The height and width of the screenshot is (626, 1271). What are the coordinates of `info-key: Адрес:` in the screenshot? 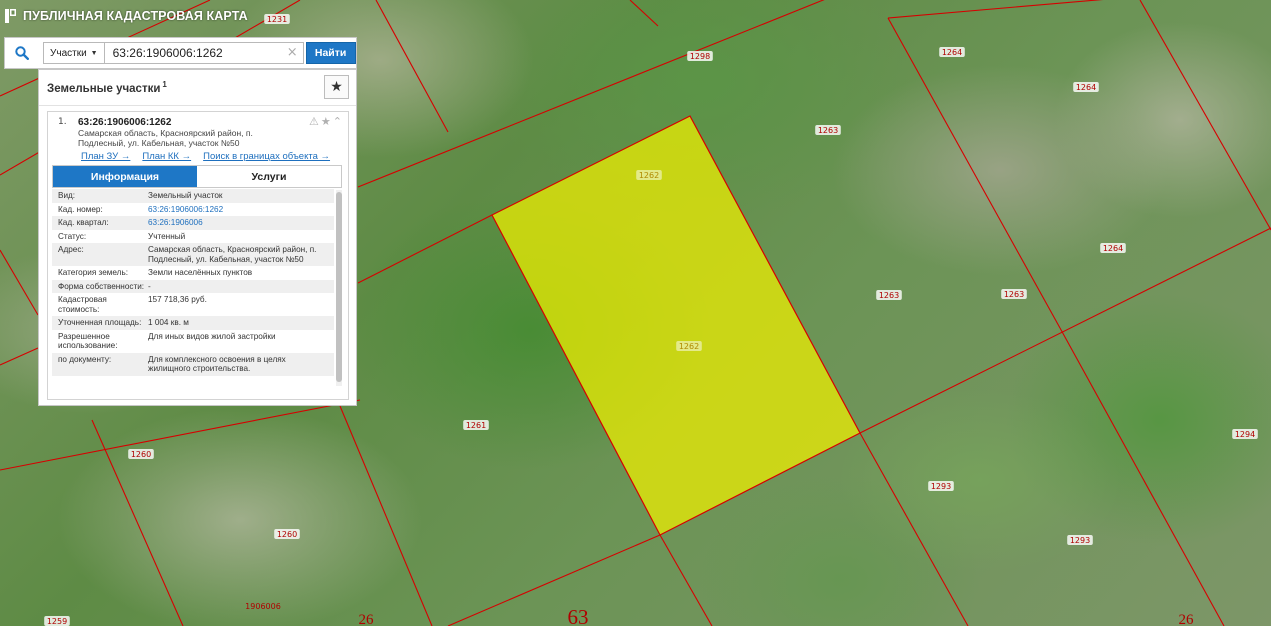 It's located at (71, 249).